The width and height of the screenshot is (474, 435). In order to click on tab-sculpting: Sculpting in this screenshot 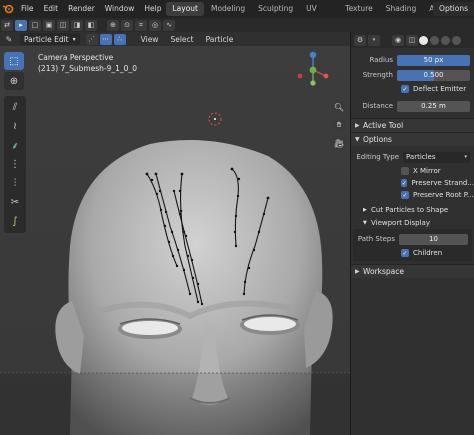, I will do `click(275, 9)`.